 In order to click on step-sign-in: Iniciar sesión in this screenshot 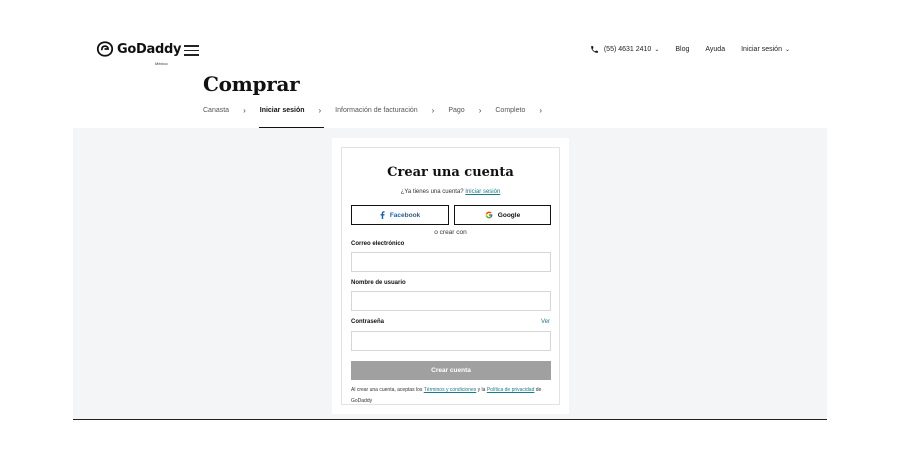, I will do `click(291, 118)`.